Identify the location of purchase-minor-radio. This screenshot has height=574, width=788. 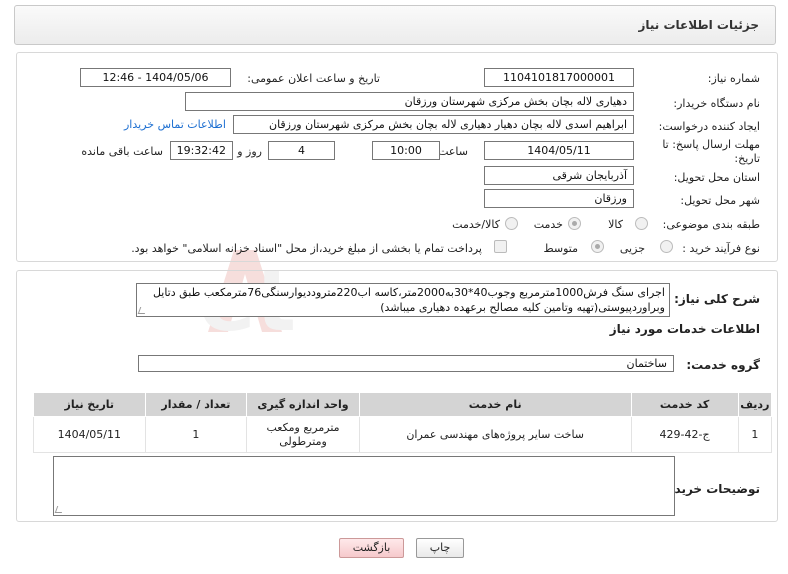
(666, 246).